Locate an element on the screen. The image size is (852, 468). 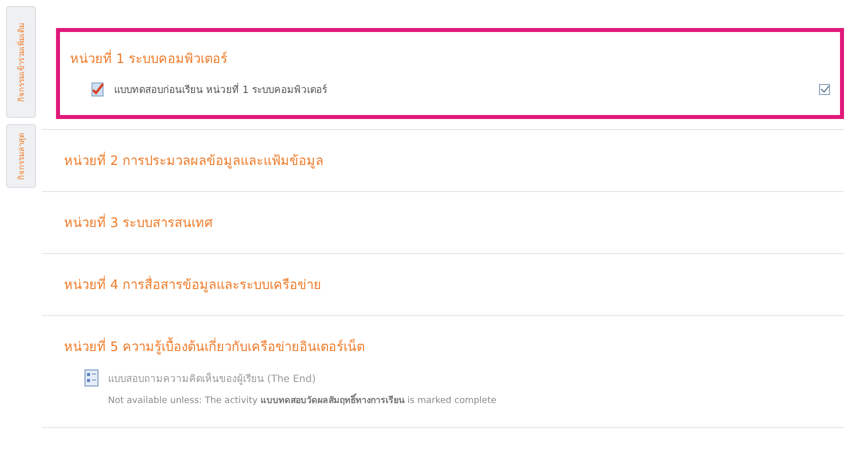
side-tab: กิจกรรมเข้าร่วมเพิ่มเติม is located at coordinates (21, 62).